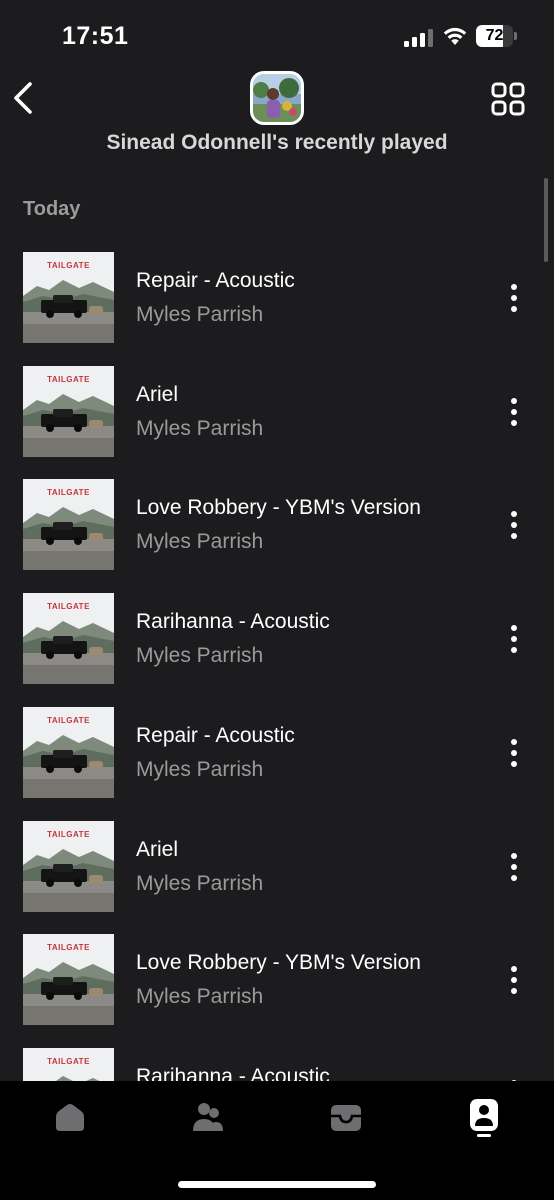 The width and height of the screenshot is (554, 1200). What do you see at coordinates (70, 1118) in the screenshot?
I see `home-icon` at bounding box center [70, 1118].